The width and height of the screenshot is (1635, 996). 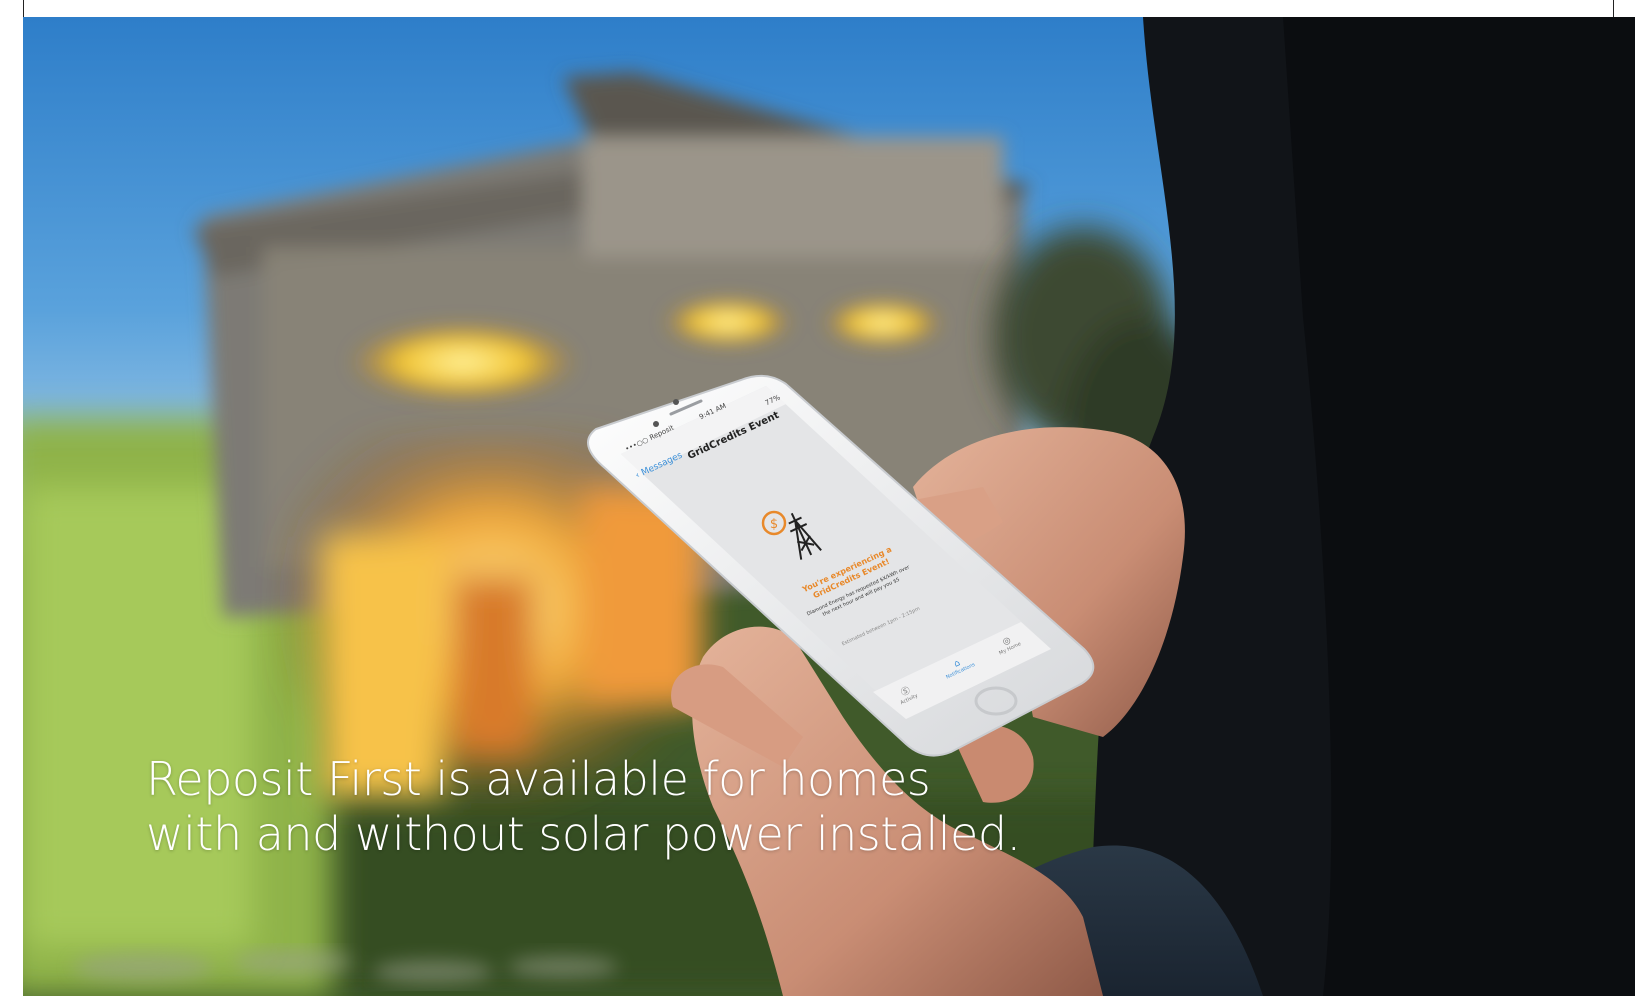 What do you see at coordinates (583, 834) in the screenshot?
I see `caption-line-2: with and without solar power installed.` at bounding box center [583, 834].